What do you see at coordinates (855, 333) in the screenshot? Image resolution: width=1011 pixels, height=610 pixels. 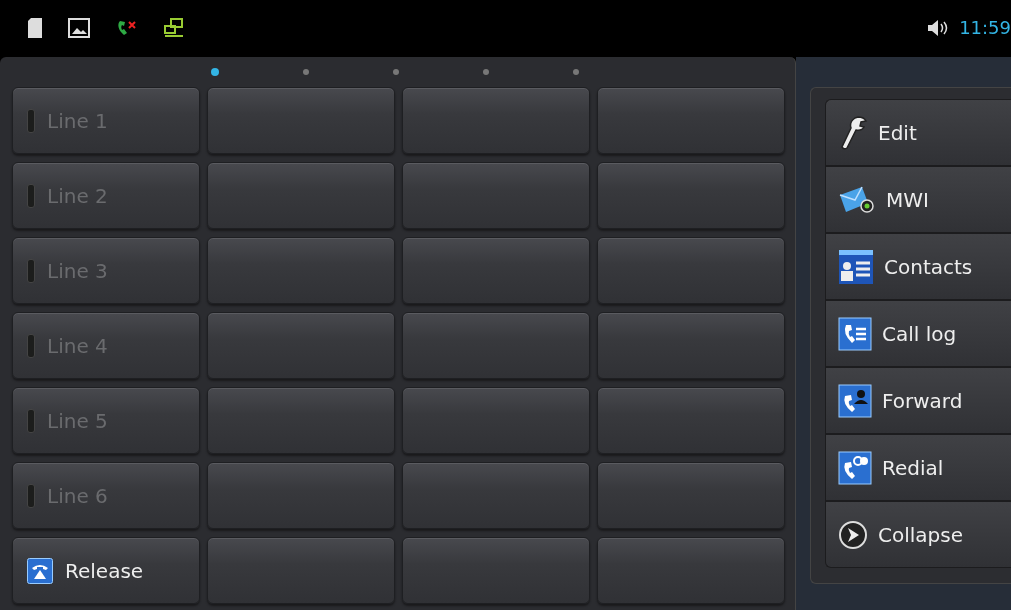 I see `call-log-icon` at bounding box center [855, 333].